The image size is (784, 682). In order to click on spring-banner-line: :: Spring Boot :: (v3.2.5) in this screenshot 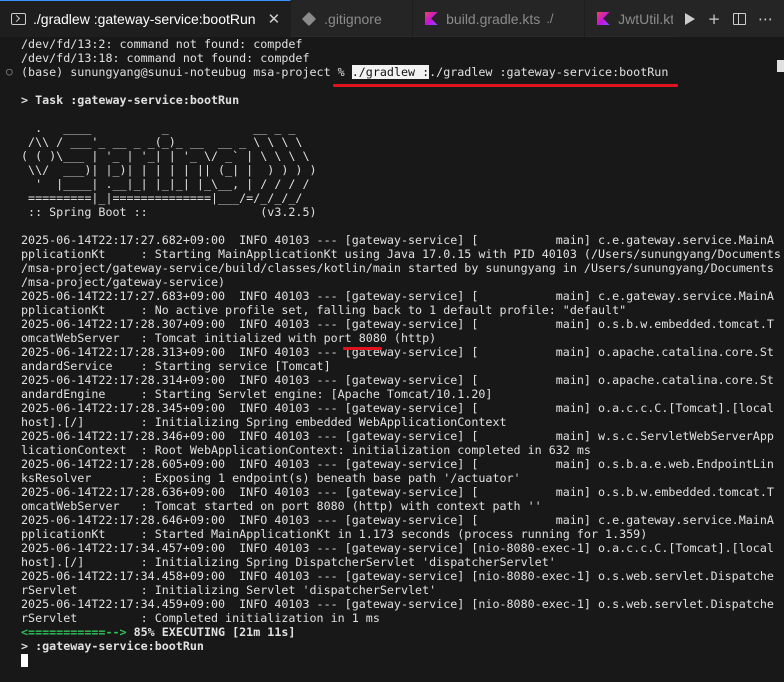, I will do `click(169, 212)`.